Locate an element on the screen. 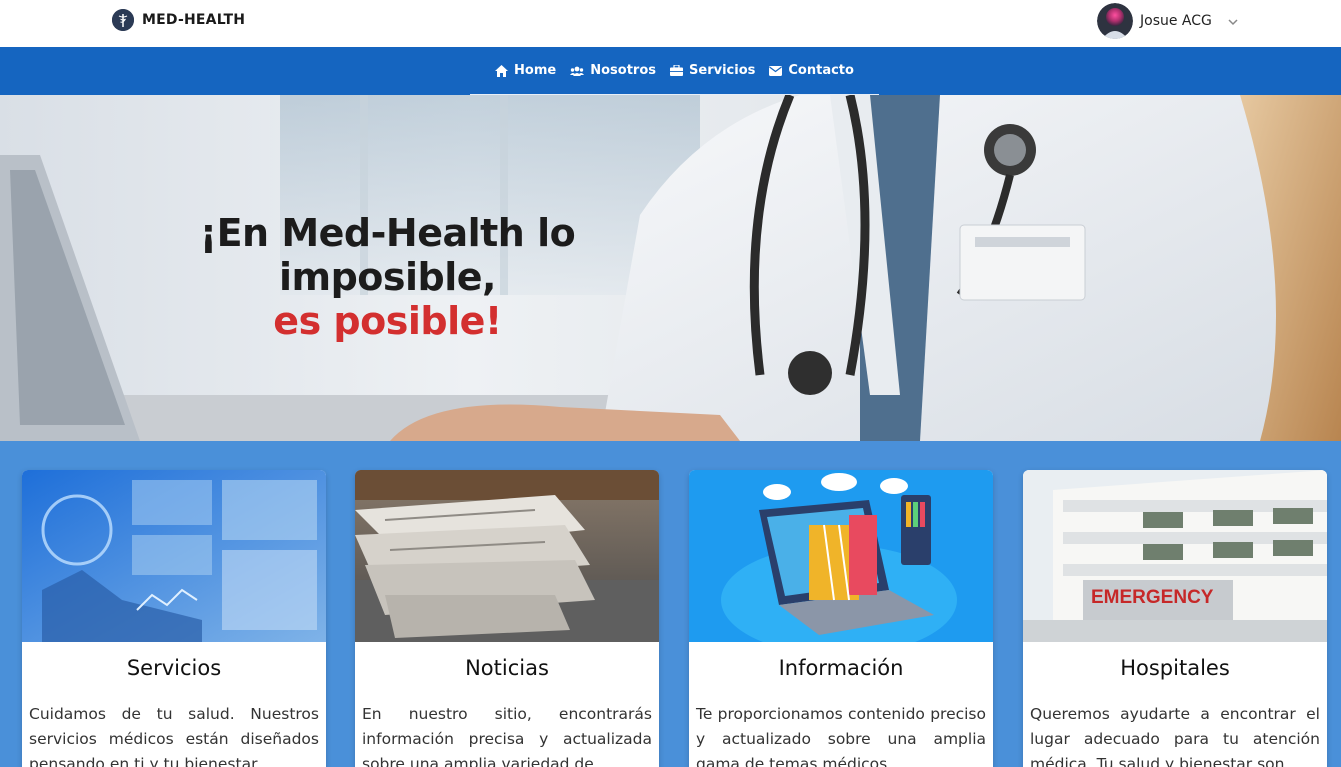 The height and width of the screenshot is (767, 1341). brand-name: MED-HEALTH is located at coordinates (194, 20).